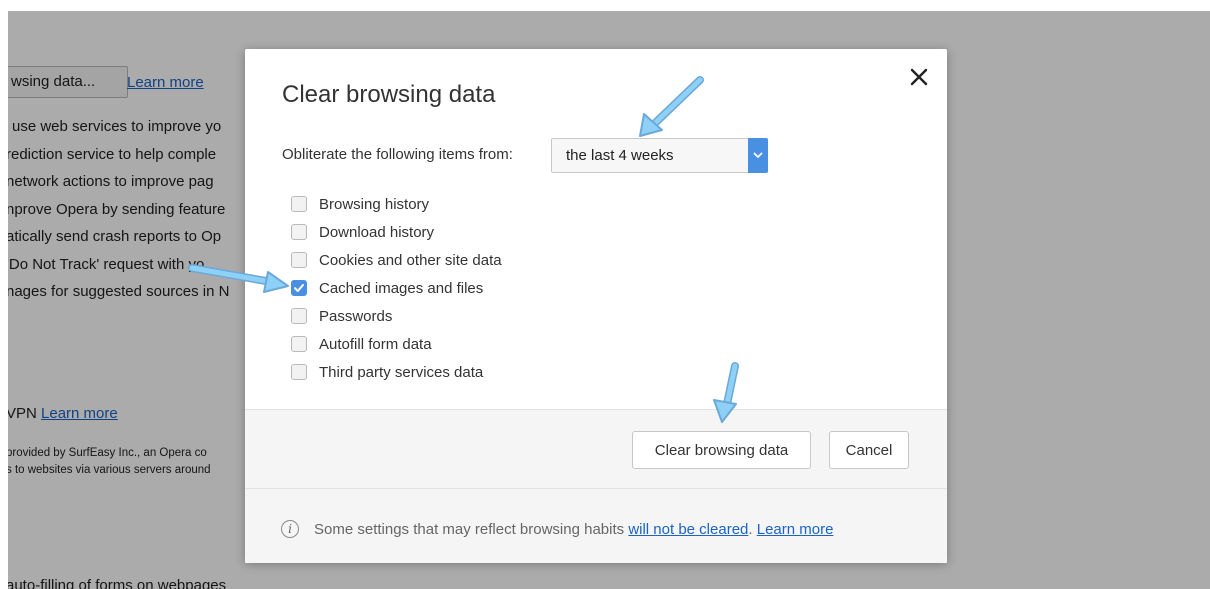 This screenshot has height=589, width=1210. I want to click on option-label: Third party services data, so click(401, 372).